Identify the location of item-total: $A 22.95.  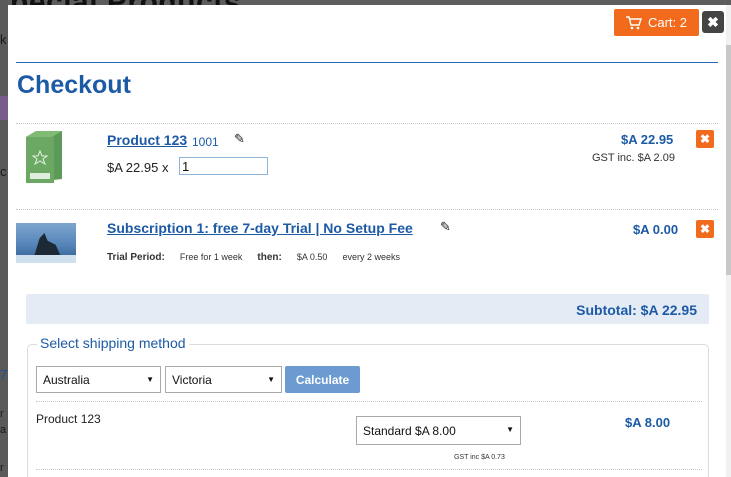
(647, 139).